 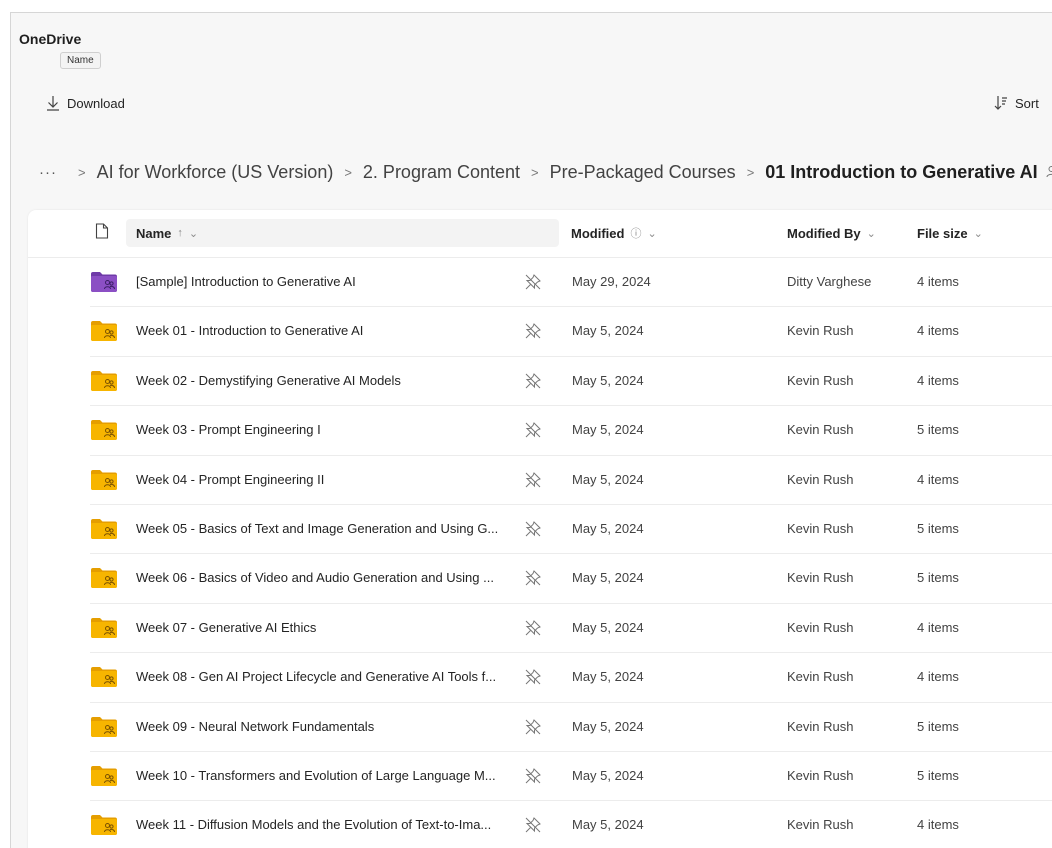 I want to click on item-modified: May 29, 2024, so click(x=611, y=281).